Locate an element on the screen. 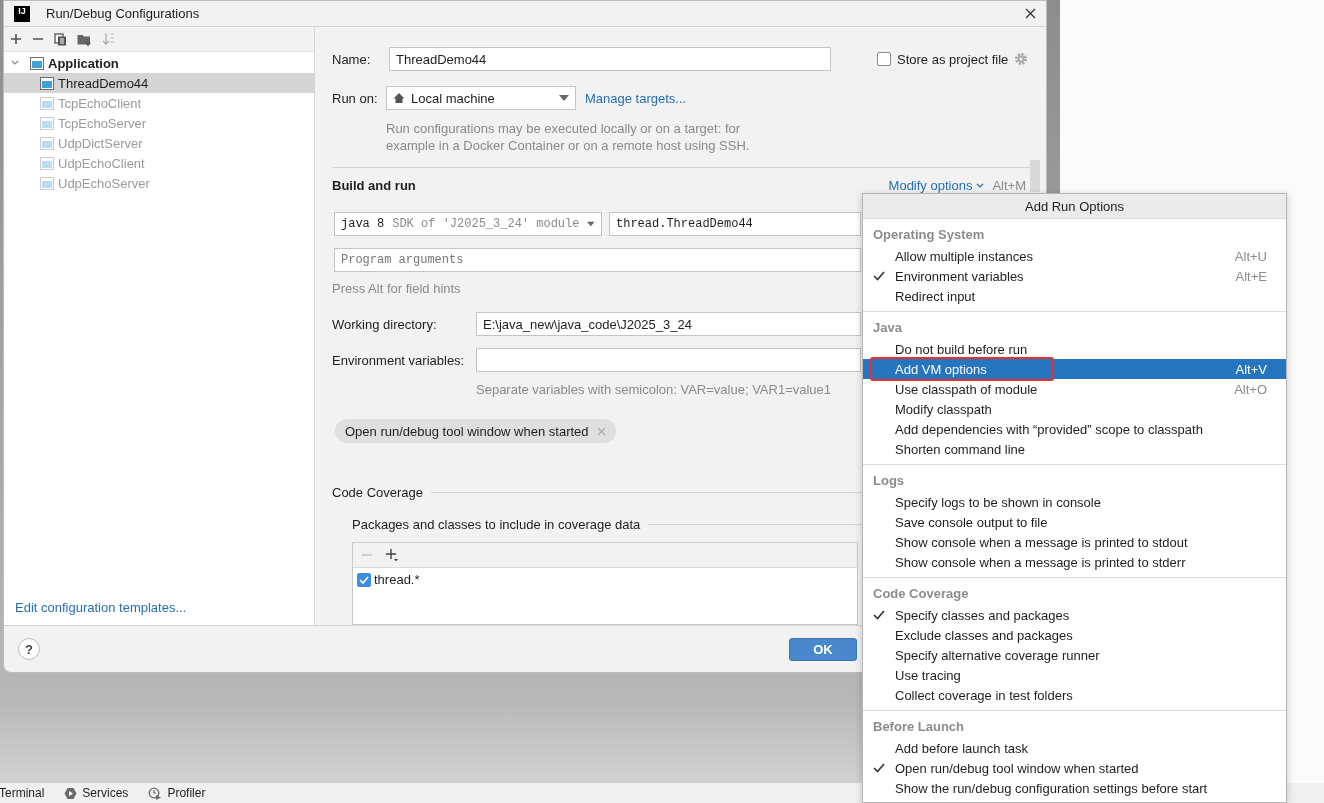 The width and height of the screenshot is (1324, 803). window-title: Run/Debug Configurations is located at coordinates (123, 13).